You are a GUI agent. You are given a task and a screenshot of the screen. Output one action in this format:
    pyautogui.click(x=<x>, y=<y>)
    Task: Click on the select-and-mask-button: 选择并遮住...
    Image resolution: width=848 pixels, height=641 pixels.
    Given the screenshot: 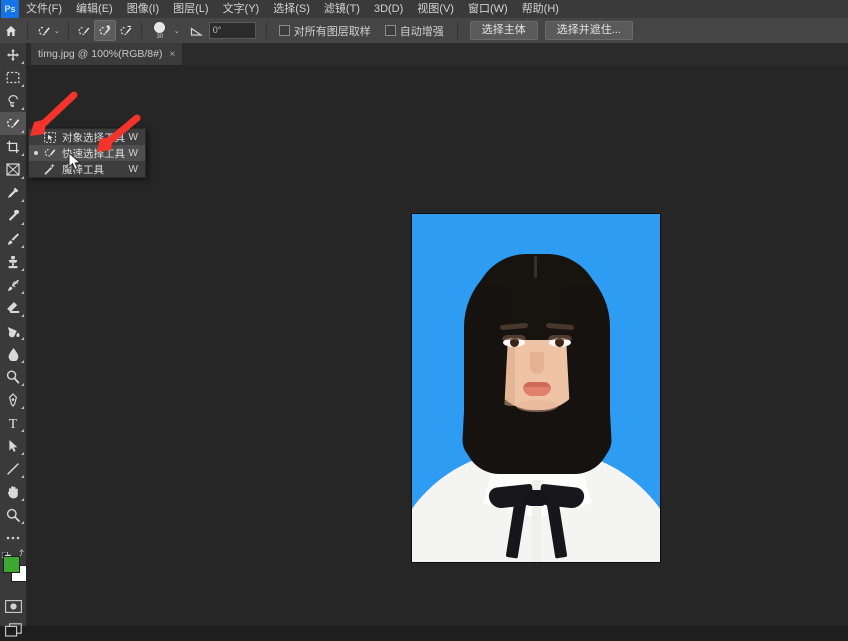 What is the action you would take?
    pyautogui.click(x=588, y=30)
    